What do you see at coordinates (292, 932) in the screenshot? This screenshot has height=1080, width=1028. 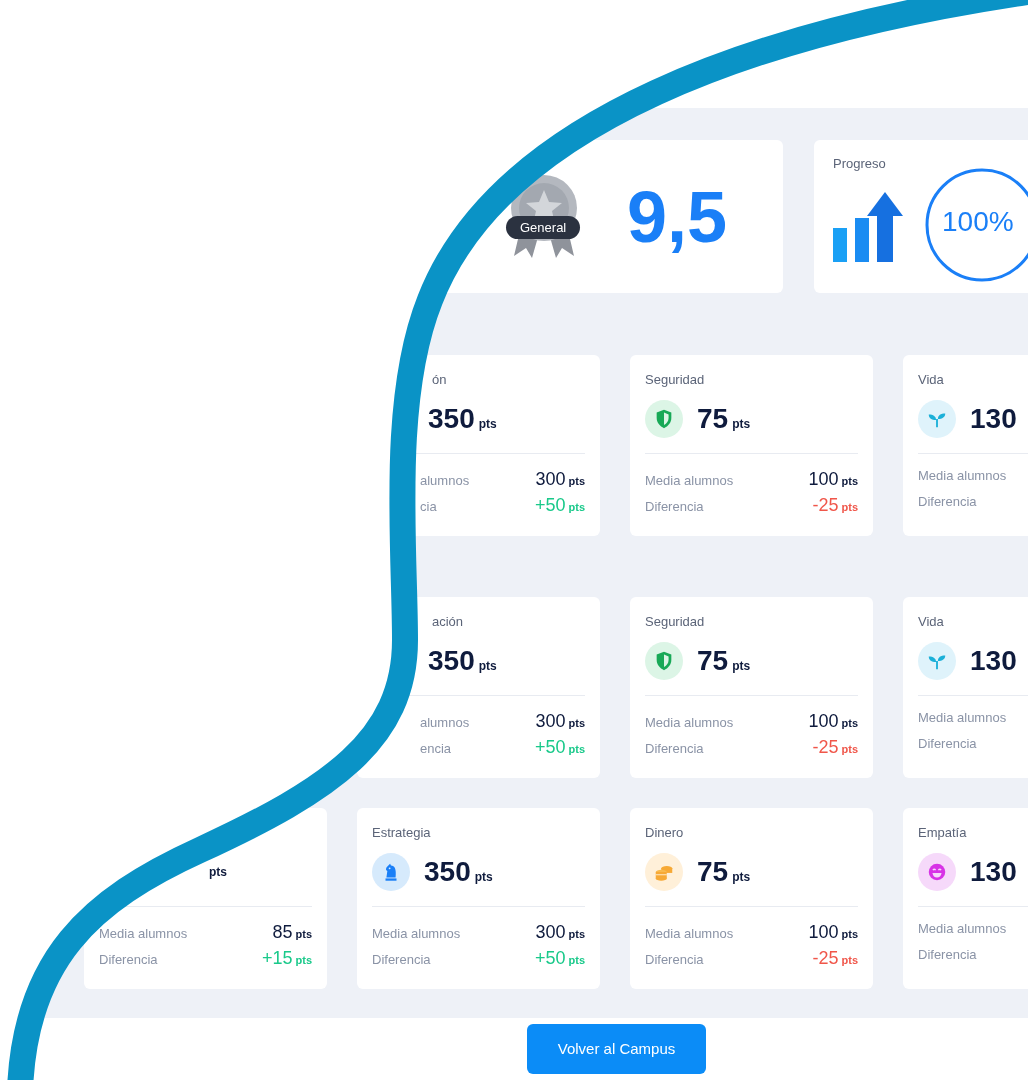 I see `stat-value: 85 pts` at bounding box center [292, 932].